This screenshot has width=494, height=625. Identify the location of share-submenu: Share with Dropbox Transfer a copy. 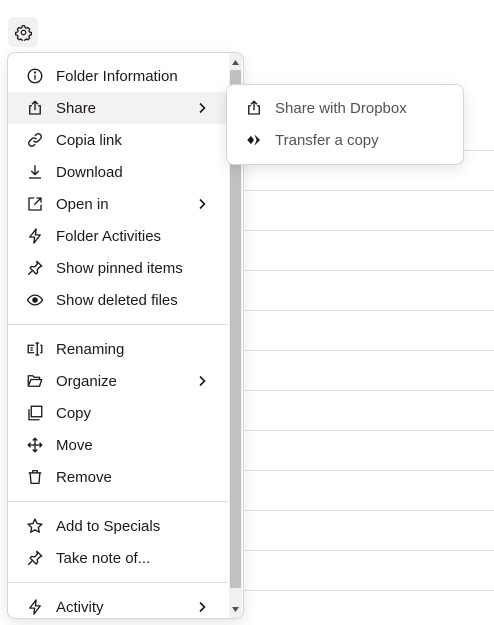
(345, 124).